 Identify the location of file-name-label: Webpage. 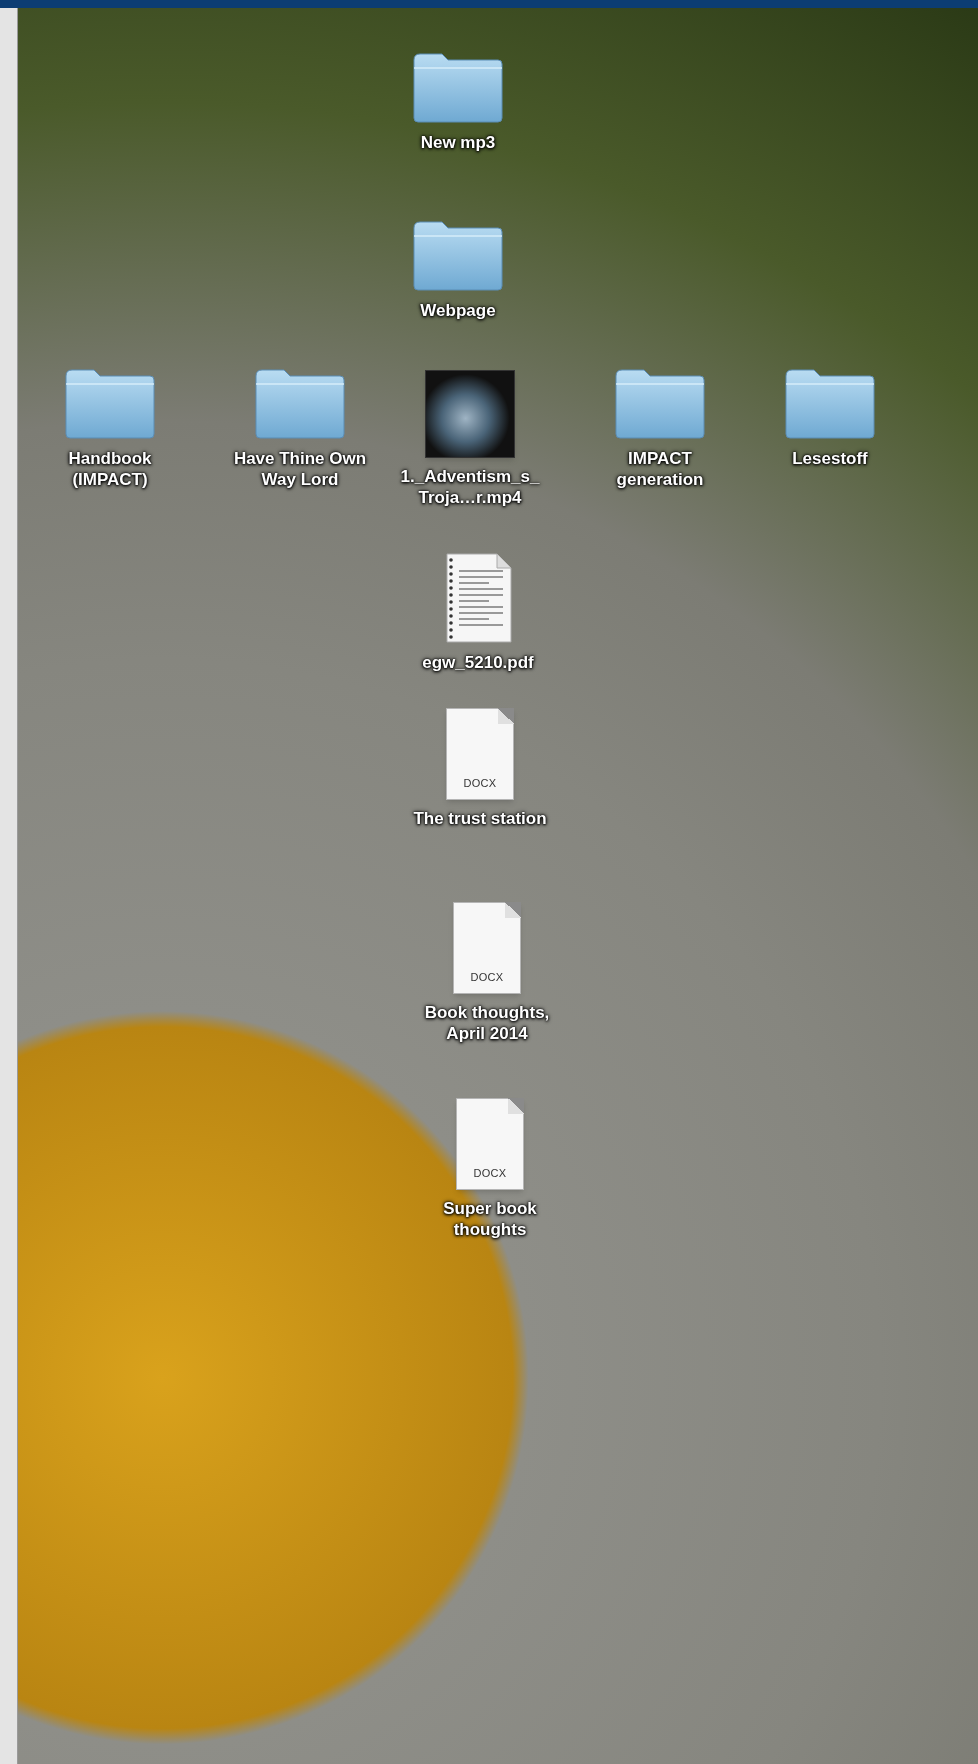
(458, 310).